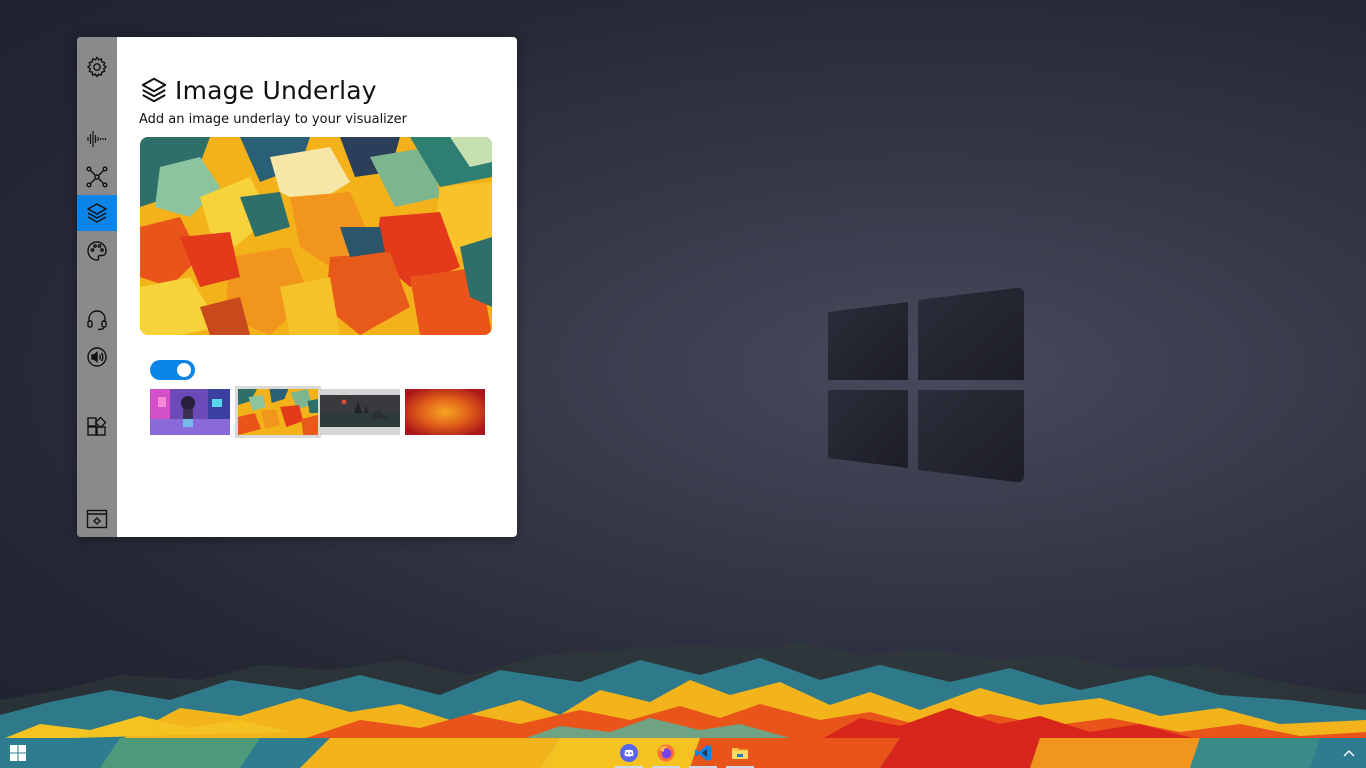 The height and width of the screenshot is (768, 1366). I want to click on settings-nav-general, so click(97, 67).